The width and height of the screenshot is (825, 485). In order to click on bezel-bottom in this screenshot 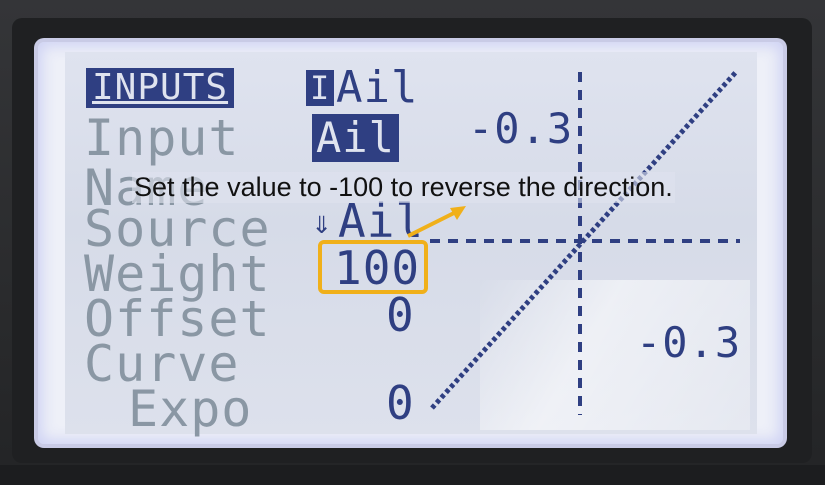, I will do `click(412, 475)`.